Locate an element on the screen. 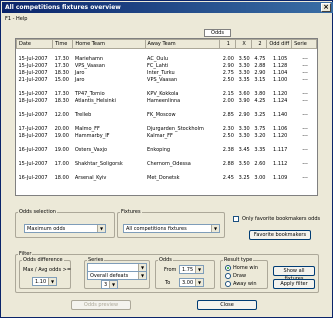 The width and height of the screenshot is (333, 318). column-header: Serie is located at coordinates (304, 44).